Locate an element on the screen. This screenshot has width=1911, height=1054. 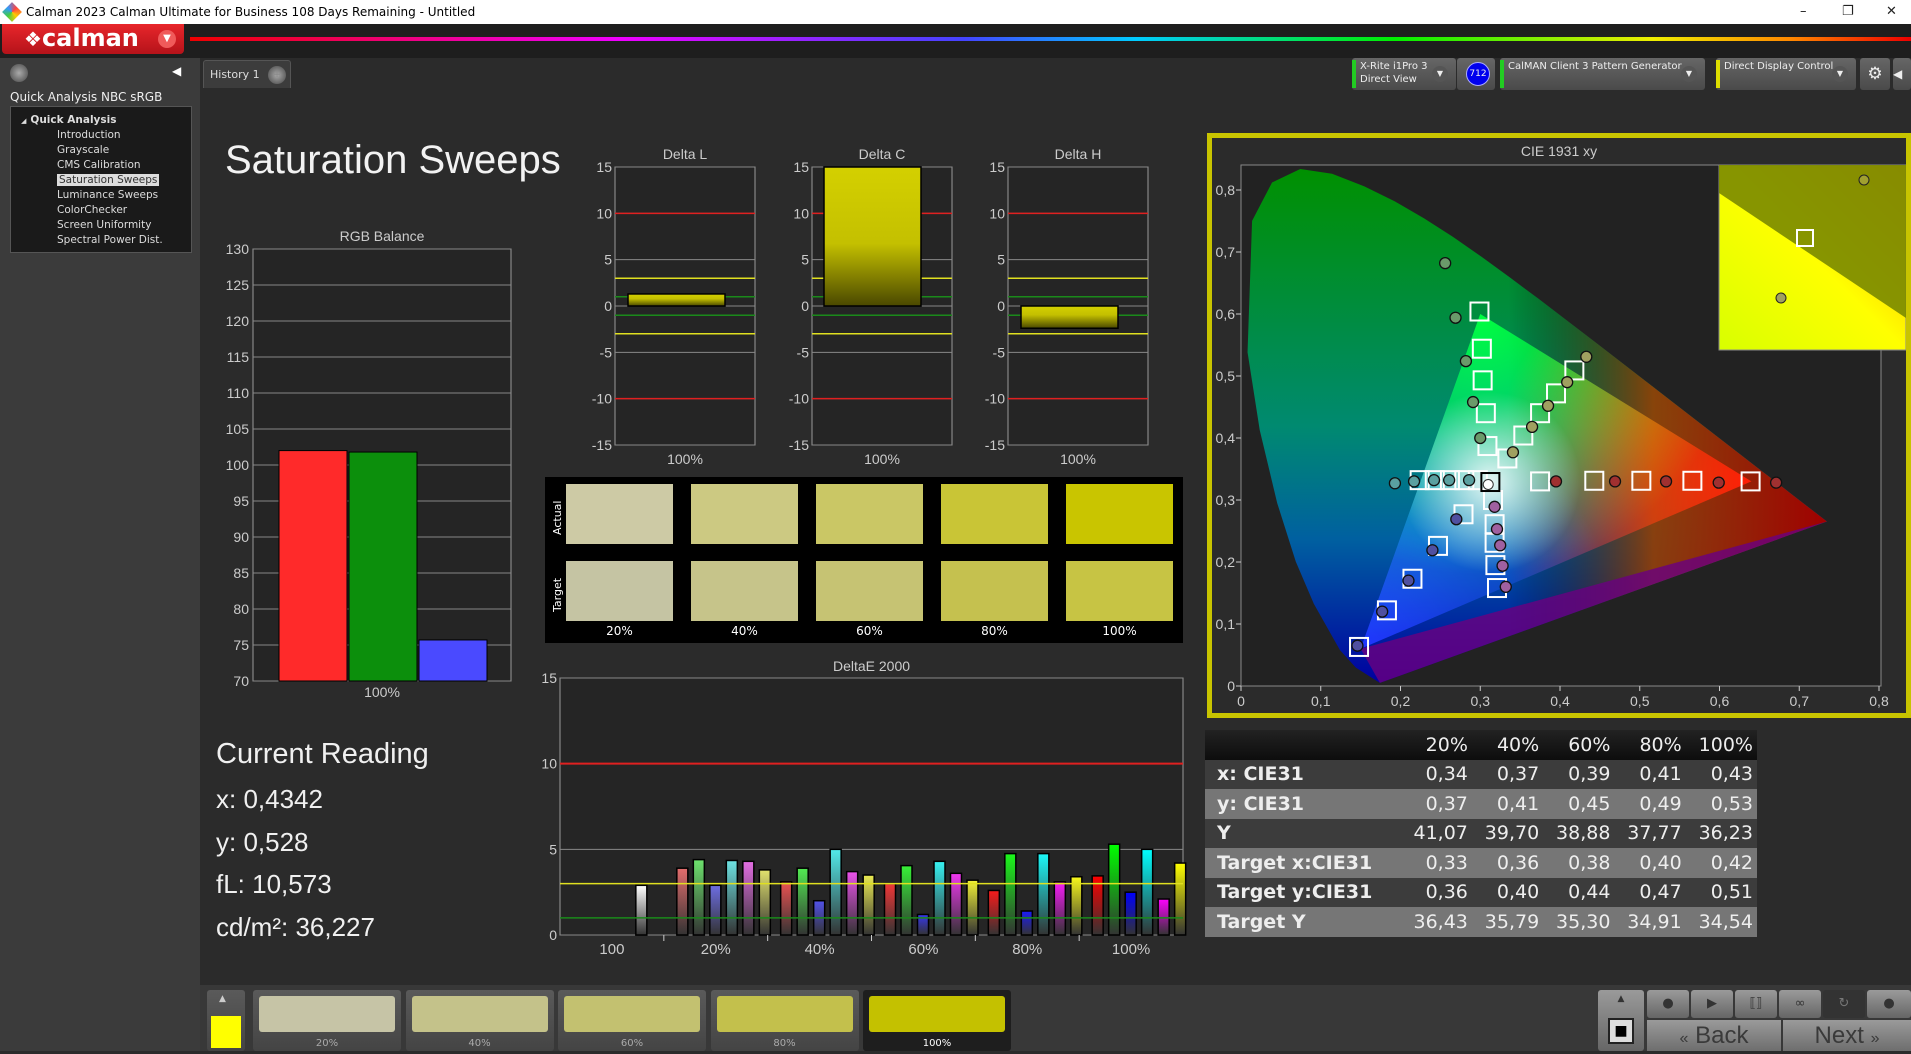
back-button: « Back is located at coordinates (1714, 1035).